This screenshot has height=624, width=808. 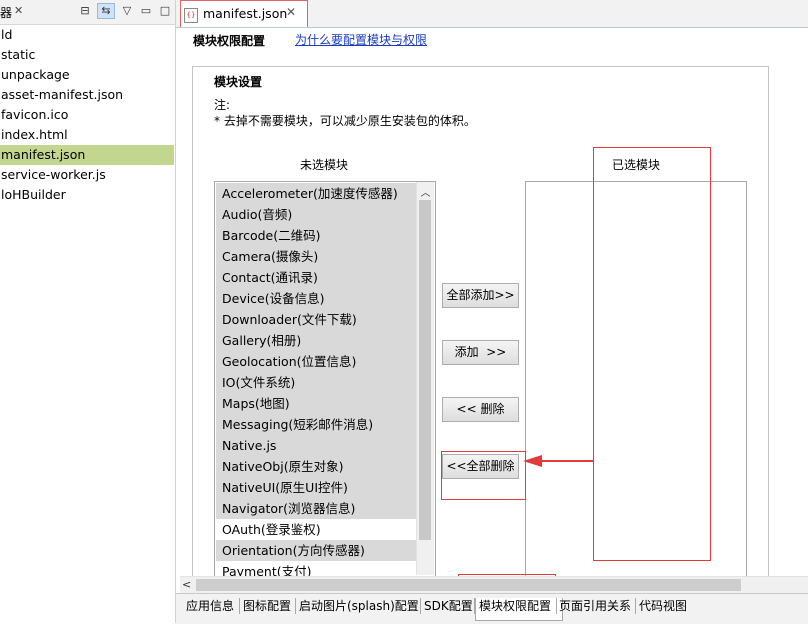 What do you see at coordinates (666, 609) in the screenshot?
I see `bottom-tab: 代码视图` at bounding box center [666, 609].